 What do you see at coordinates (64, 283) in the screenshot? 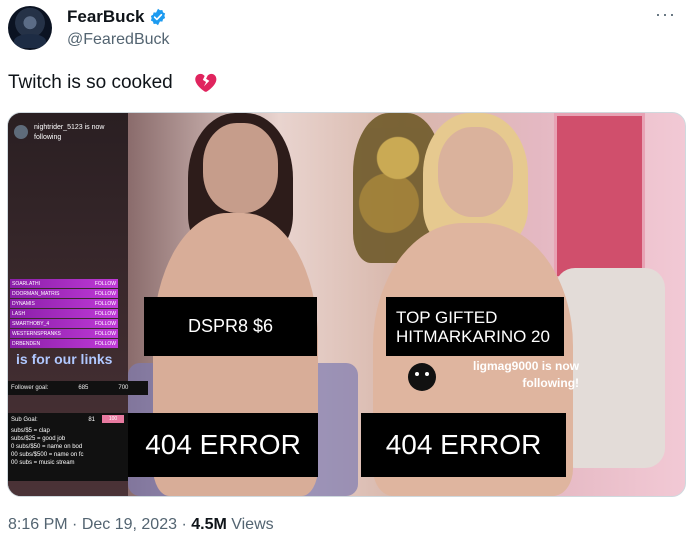
I see `feed-row: SOARLATHI FOLLOW` at bounding box center [64, 283].